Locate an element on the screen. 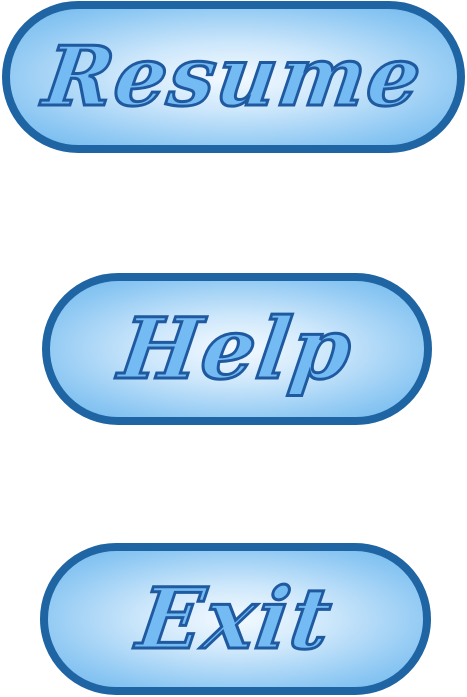 The height and width of the screenshot is (697, 467). help-button-label: Help is located at coordinates (237, 349).